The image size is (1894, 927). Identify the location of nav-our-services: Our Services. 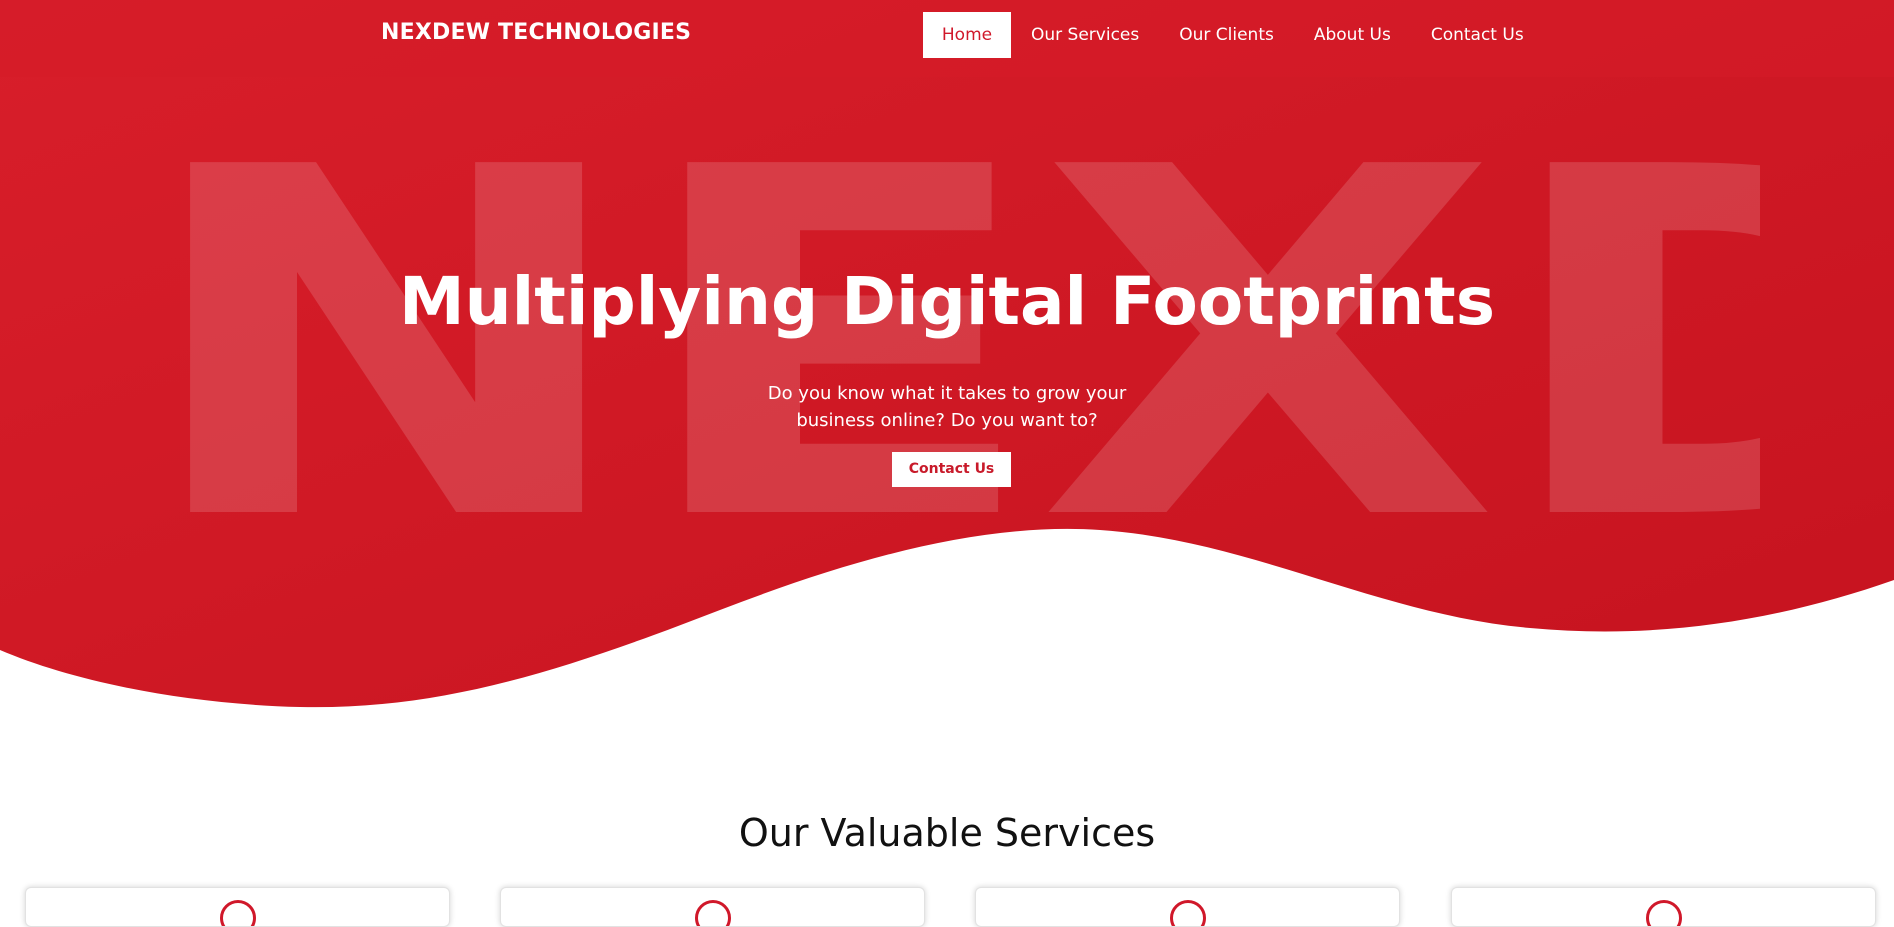
(1085, 35).